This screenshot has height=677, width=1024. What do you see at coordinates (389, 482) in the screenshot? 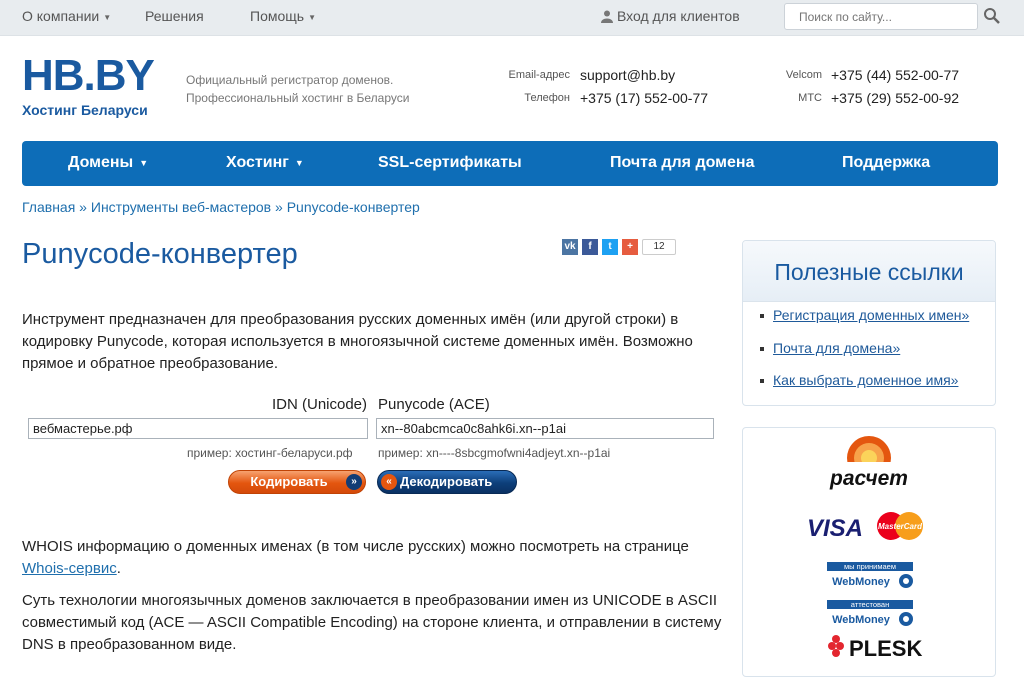
I see `double-chevron-left-icon: «` at bounding box center [389, 482].